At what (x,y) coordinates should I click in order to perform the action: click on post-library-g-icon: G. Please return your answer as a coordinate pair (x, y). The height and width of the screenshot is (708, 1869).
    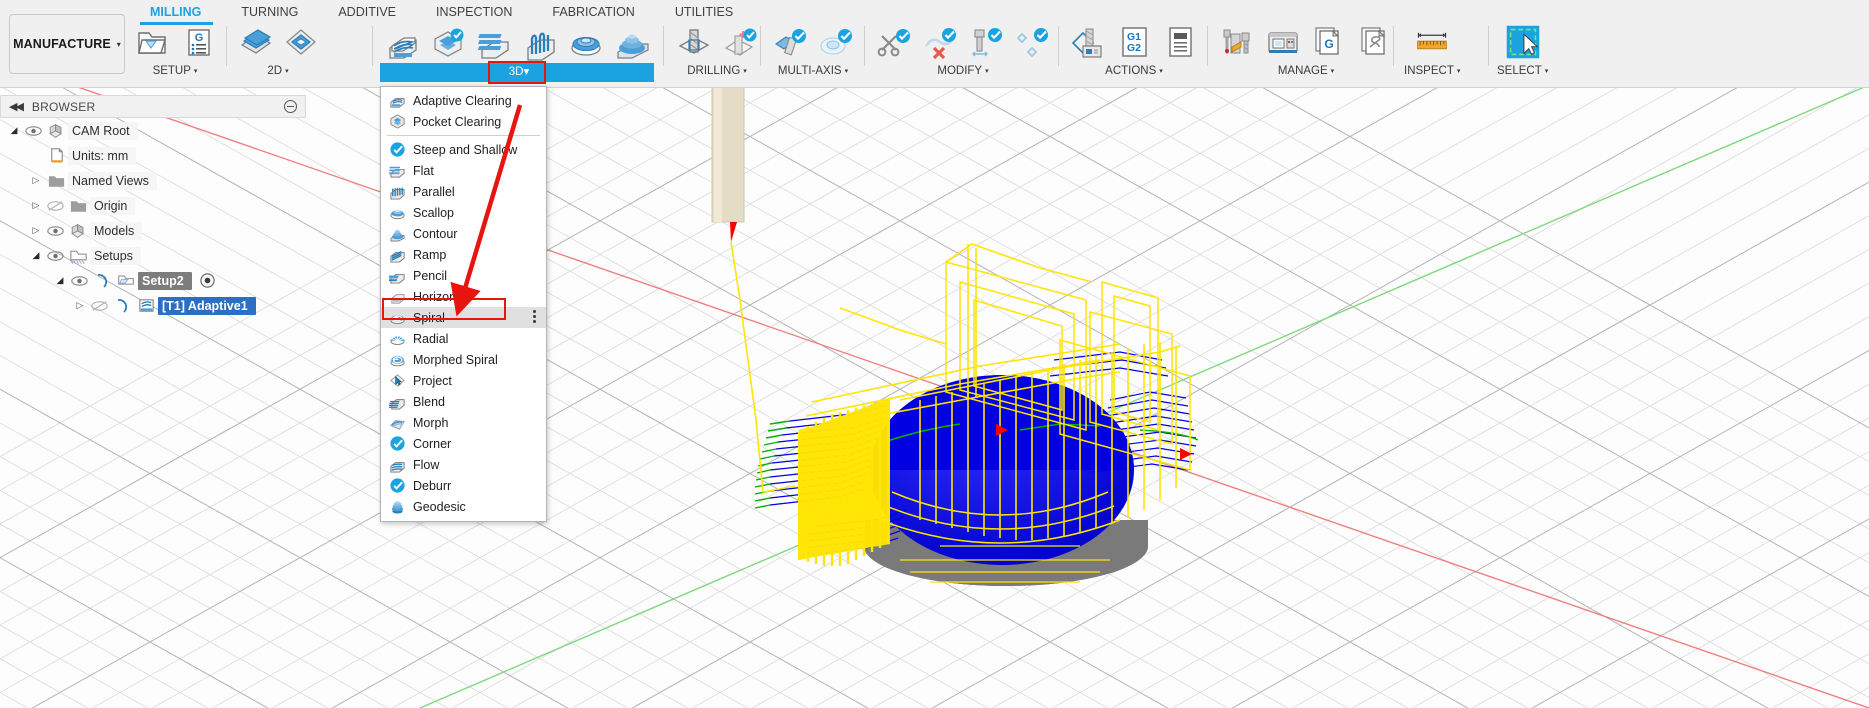
    Looking at the image, I should click on (1329, 42).